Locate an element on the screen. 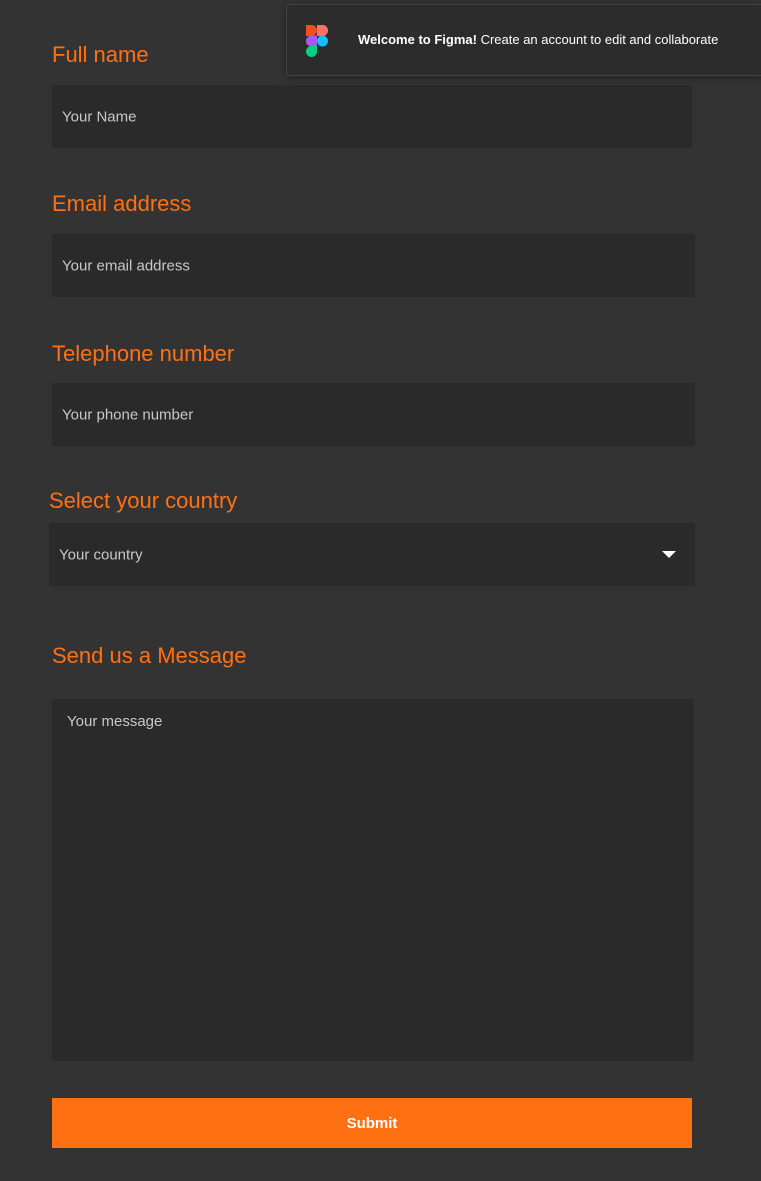 This screenshot has height=1181, width=761. message-label: Send us a Message is located at coordinates (149, 655).